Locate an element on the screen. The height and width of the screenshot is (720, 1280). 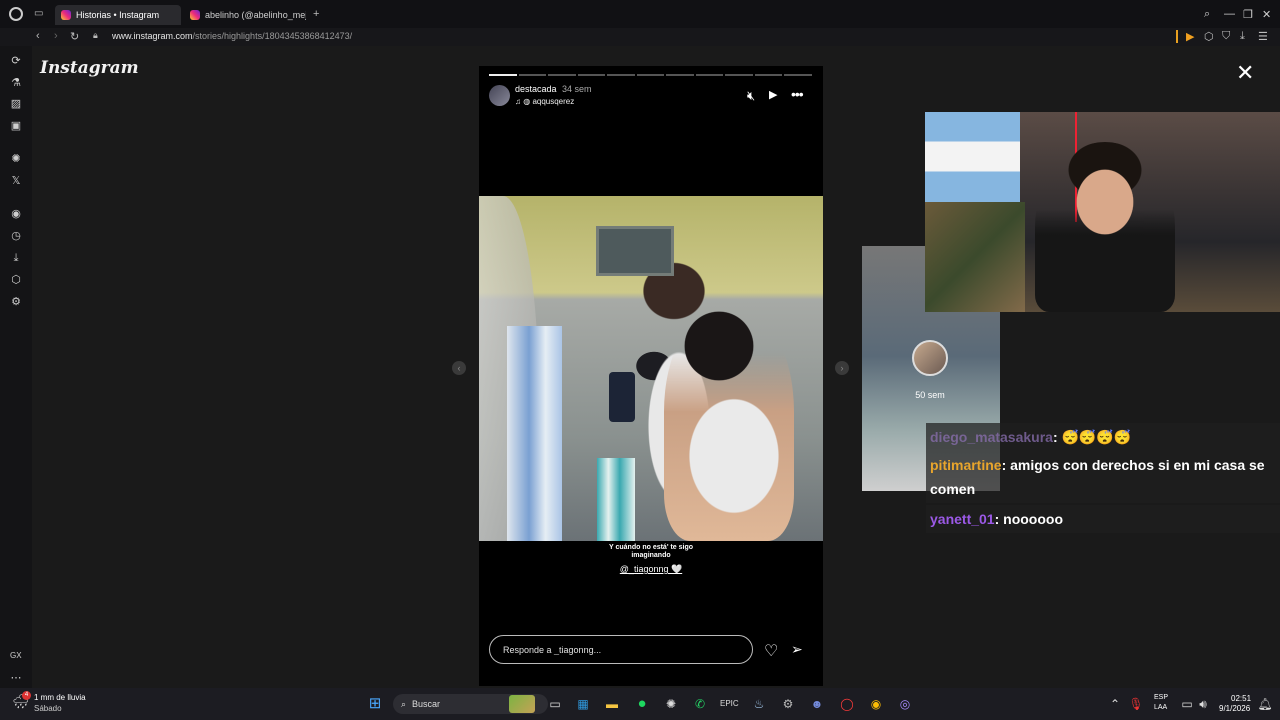
file-explorer-icon: ▬ is located at coordinates (612, 704).